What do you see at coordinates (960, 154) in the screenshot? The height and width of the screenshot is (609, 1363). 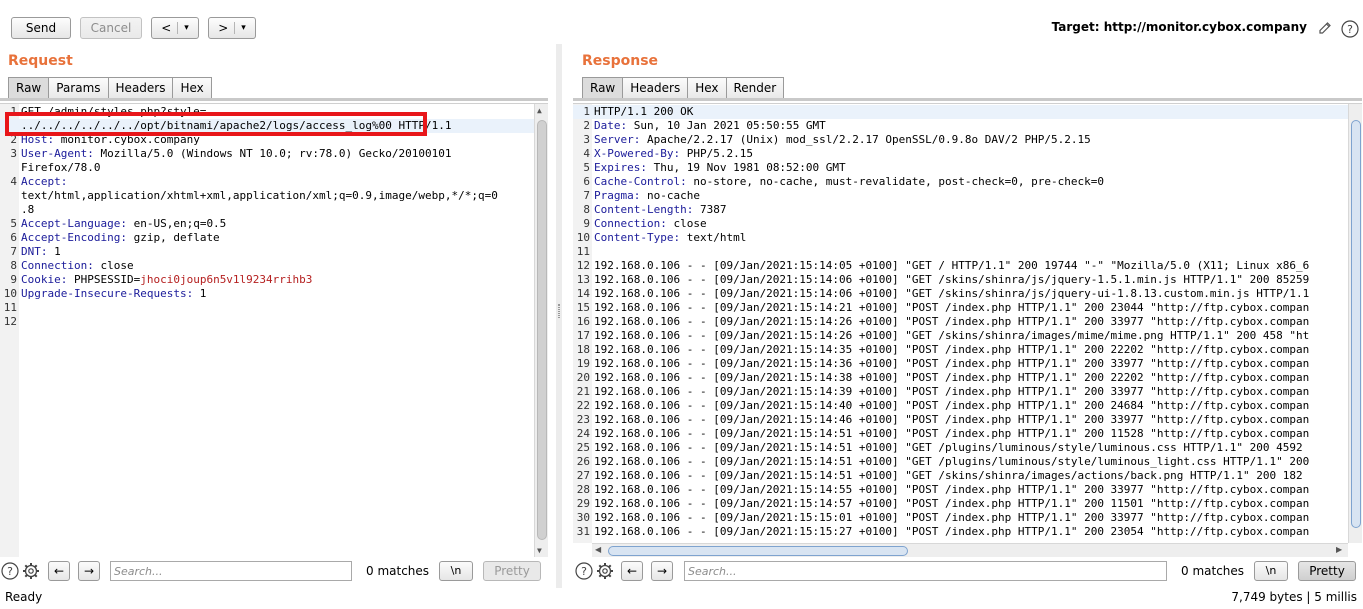 I see `code-line: 4 X-Powered-By: PHP/5.2.15` at bounding box center [960, 154].